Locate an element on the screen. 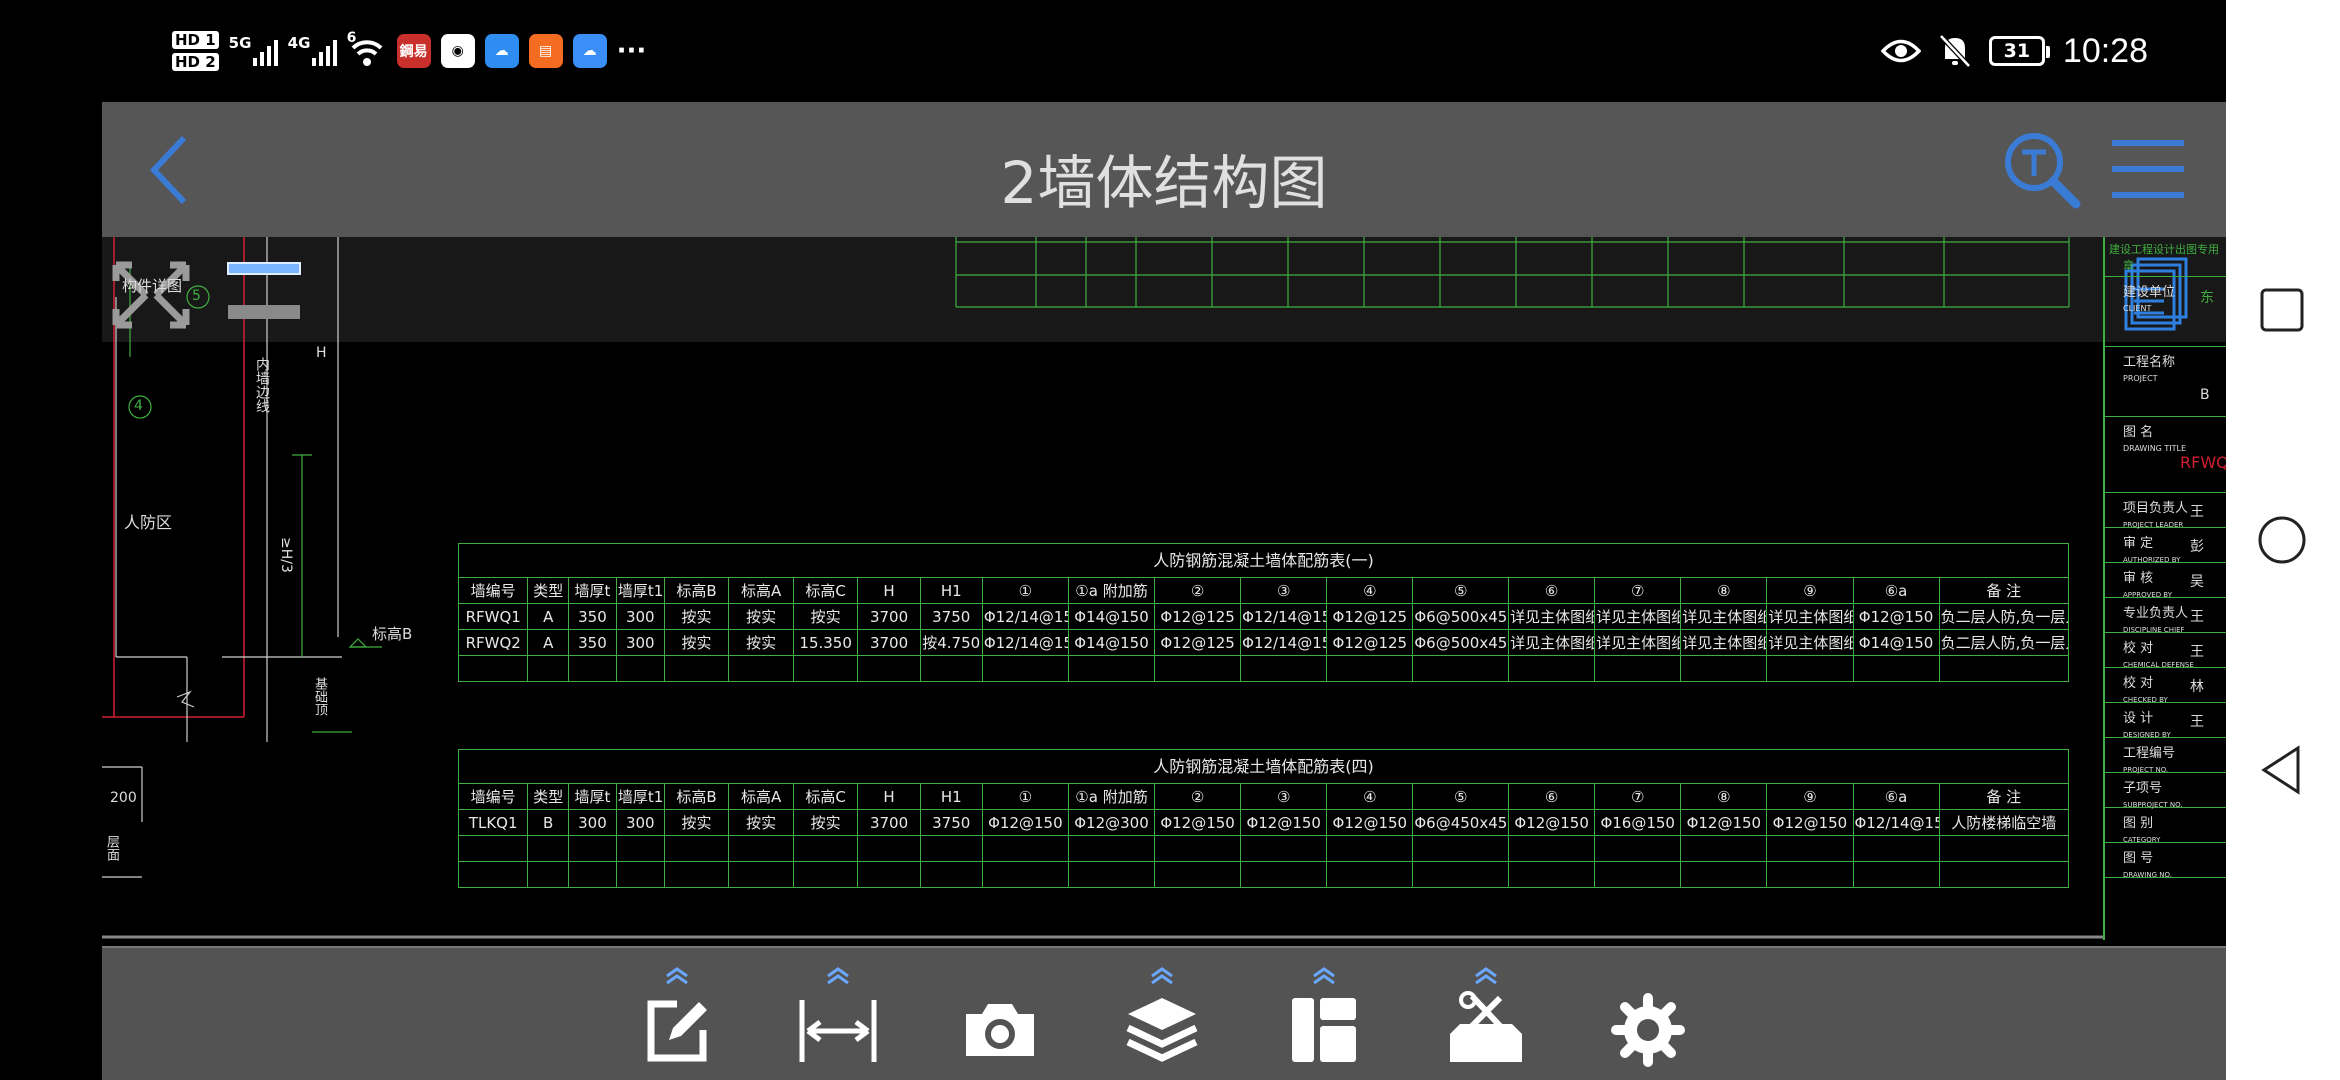  signal-sim2-icon: 4G is located at coordinates (312, 50).